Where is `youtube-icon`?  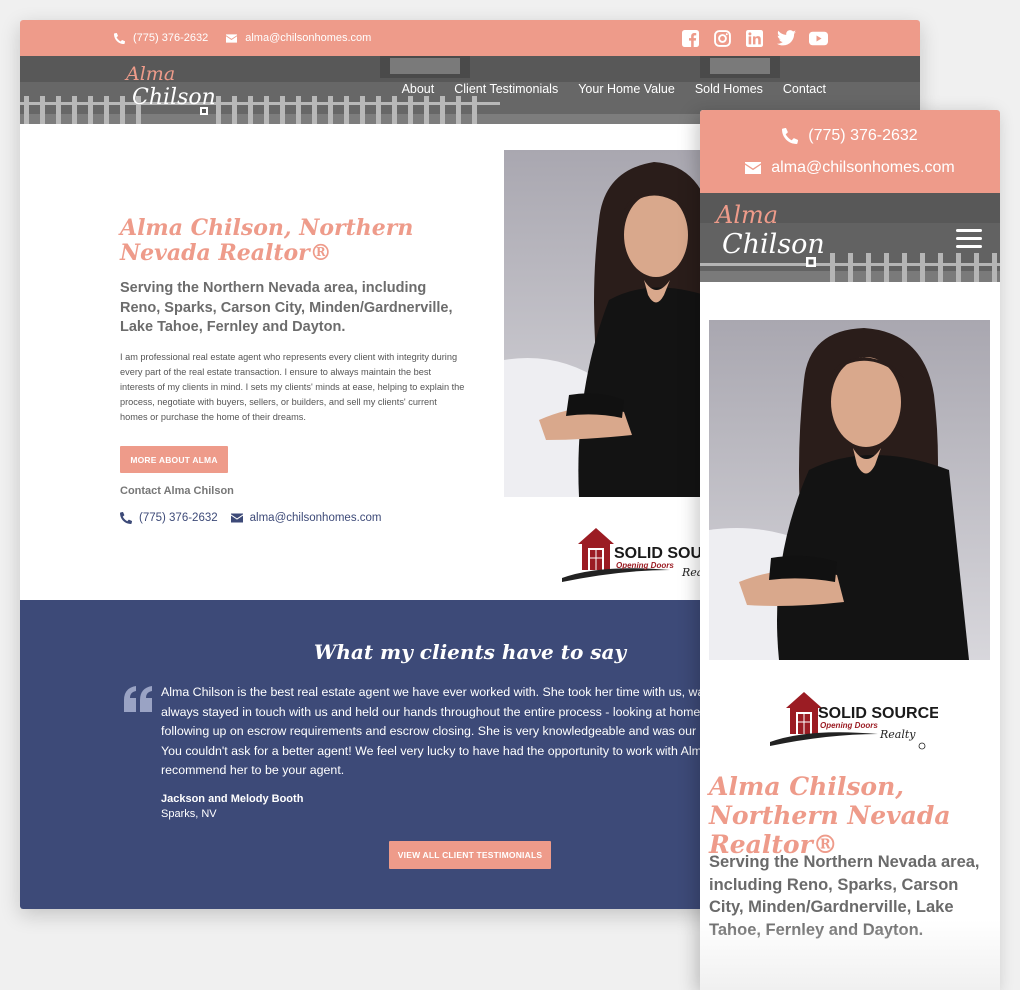 youtube-icon is located at coordinates (818, 38).